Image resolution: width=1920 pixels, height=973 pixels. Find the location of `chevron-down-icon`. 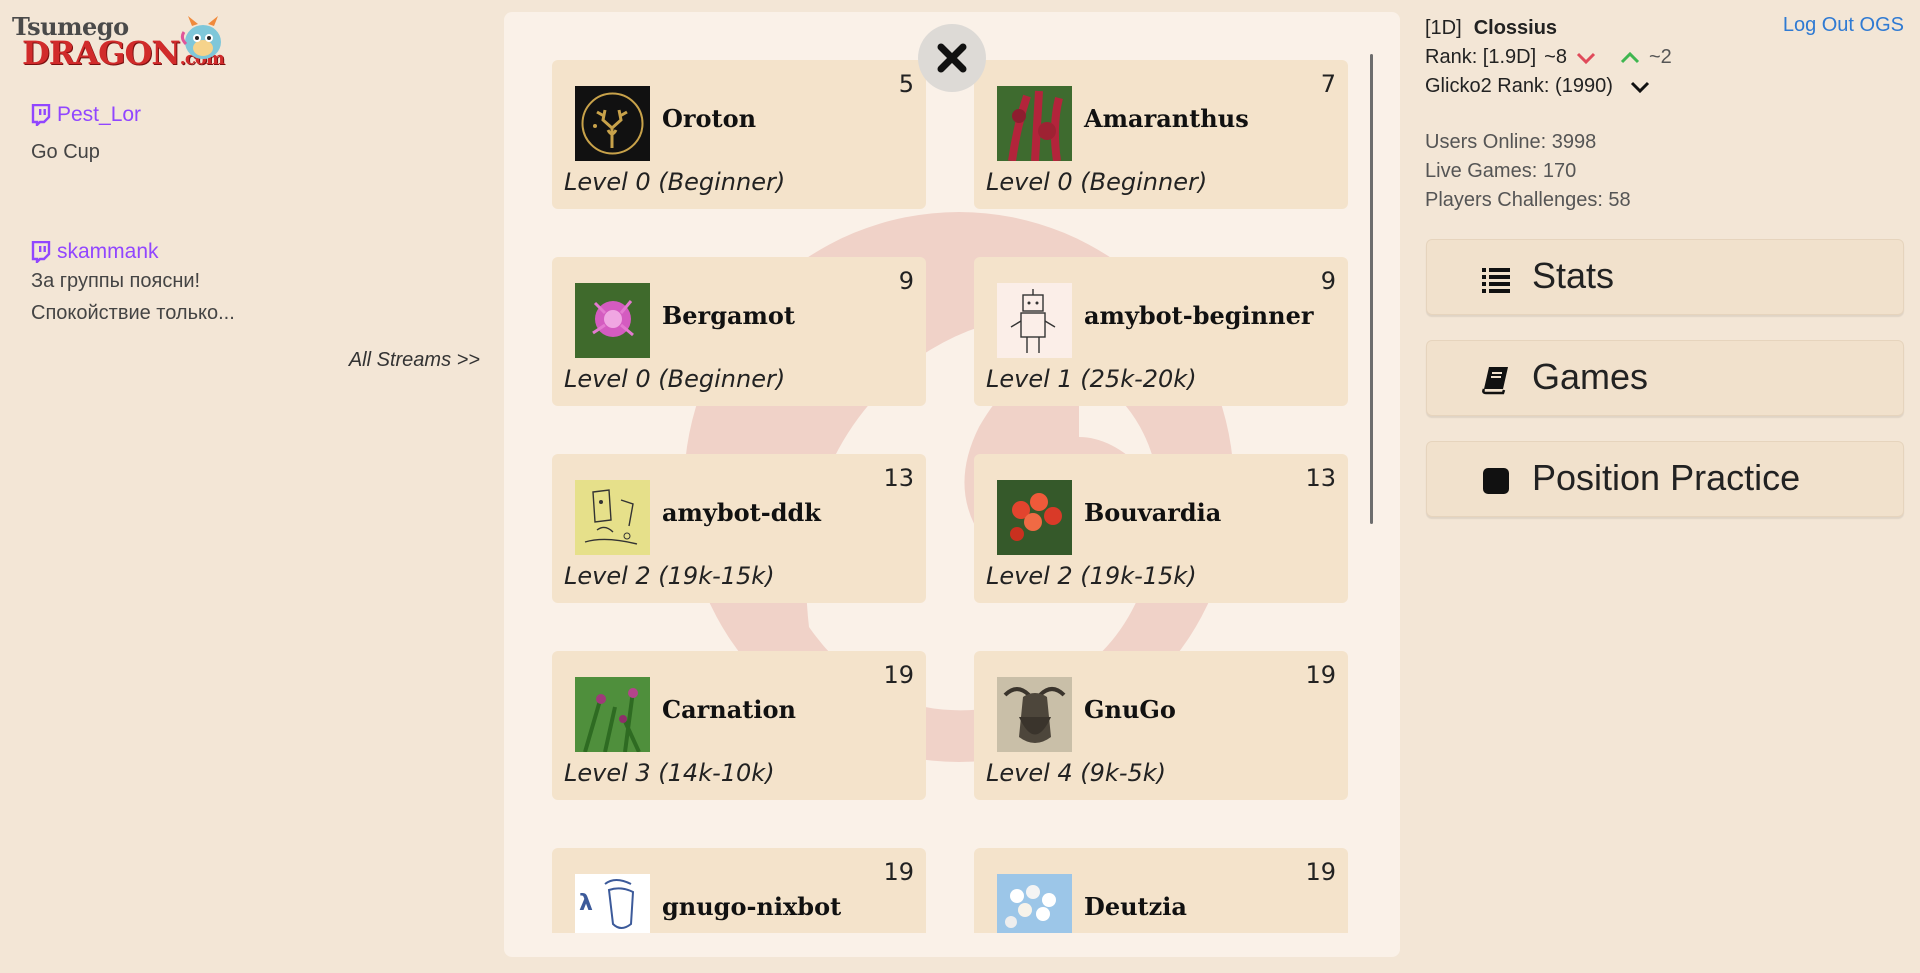

chevron-down-icon is located at coordinates (1640, 87).